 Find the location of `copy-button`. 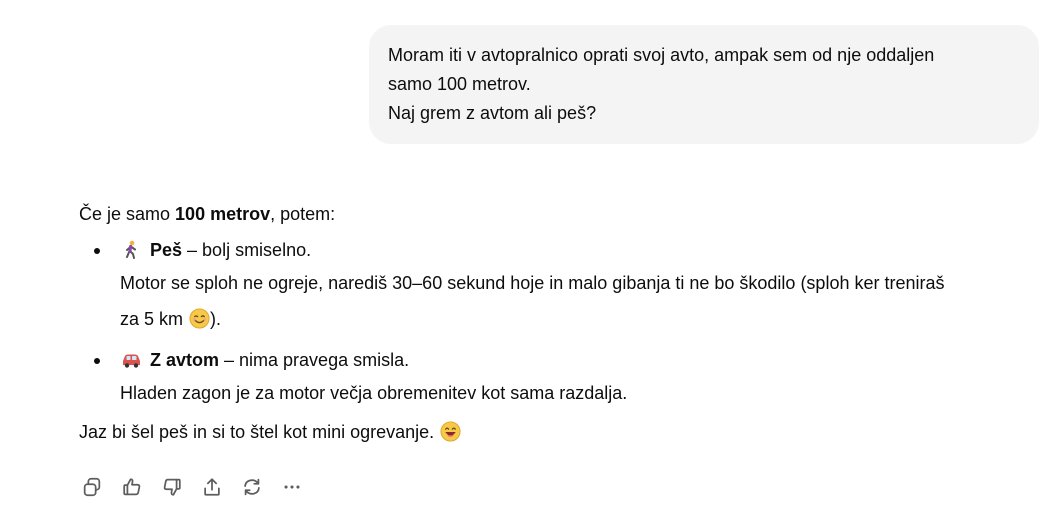

copy-button is located at coordinates (92, 487).